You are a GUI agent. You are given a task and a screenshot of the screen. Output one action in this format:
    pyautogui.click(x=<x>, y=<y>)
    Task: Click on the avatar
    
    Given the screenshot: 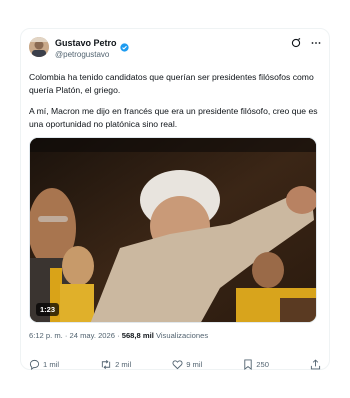 What is the action you would take?
    pyautogui.click(x=39, y=47)
    